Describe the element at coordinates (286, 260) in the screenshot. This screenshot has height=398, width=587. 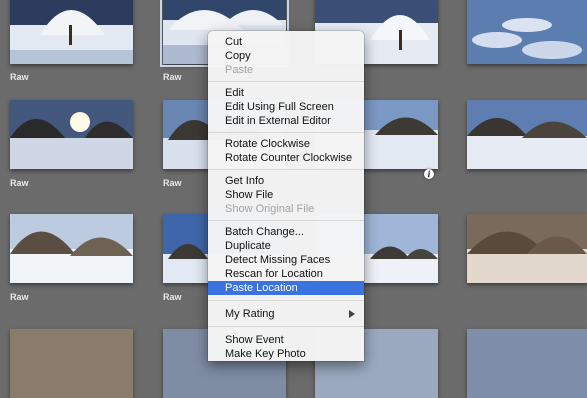
I see `menu-item-detect-missing-faces: Detect Missing Faces` at that location.